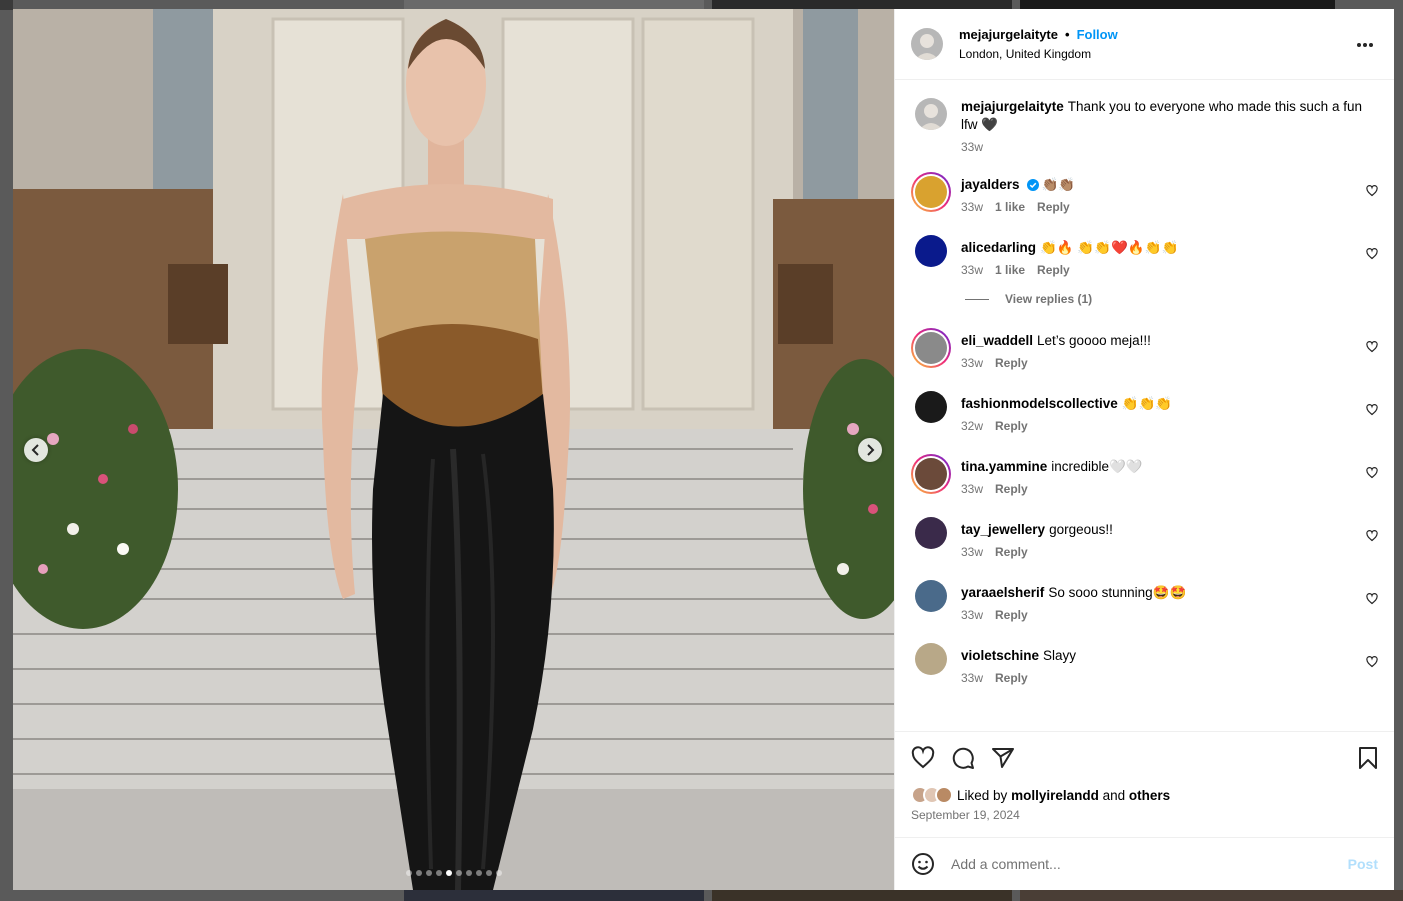 The image size is (1403, 901). I want to click on caption-time: 33w, so click(972, 147).